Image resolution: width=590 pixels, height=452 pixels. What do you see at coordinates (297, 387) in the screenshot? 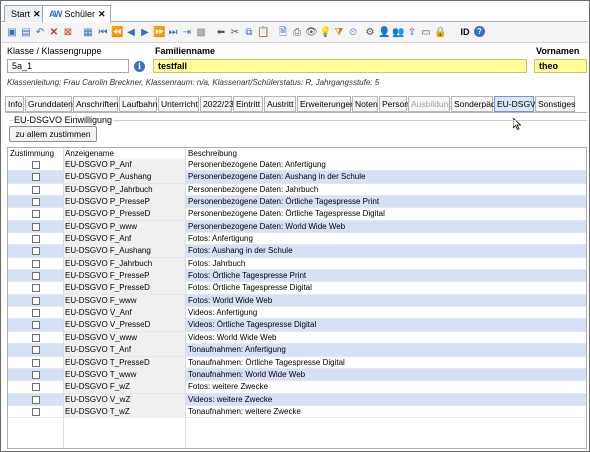
I see `table-row: EU-DSGVO F_wZ Fotos: weitere Zwecke` at bounding box center [297, 387].